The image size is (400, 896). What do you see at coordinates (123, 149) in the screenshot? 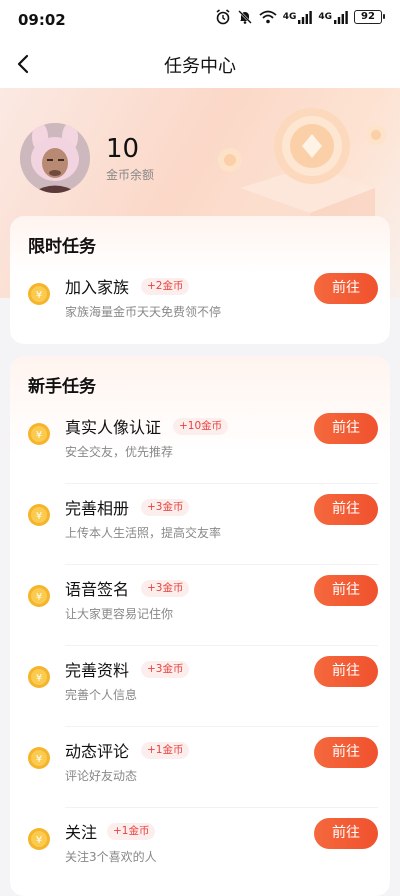
I see `coin-balance: 10` at bounding box center [123, 149].